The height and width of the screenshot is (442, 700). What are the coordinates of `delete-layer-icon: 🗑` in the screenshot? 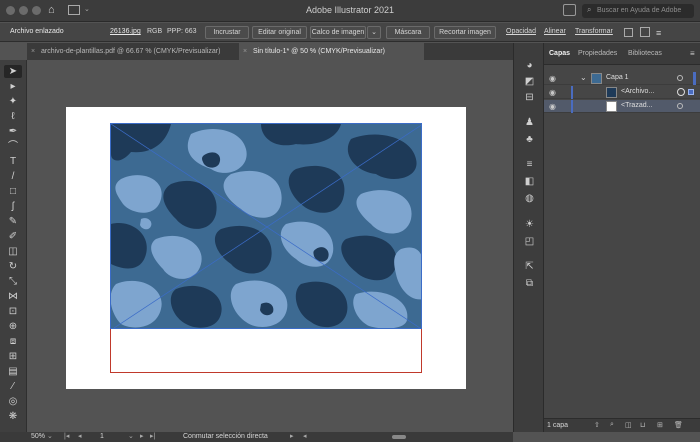 It's located at (678, 425).